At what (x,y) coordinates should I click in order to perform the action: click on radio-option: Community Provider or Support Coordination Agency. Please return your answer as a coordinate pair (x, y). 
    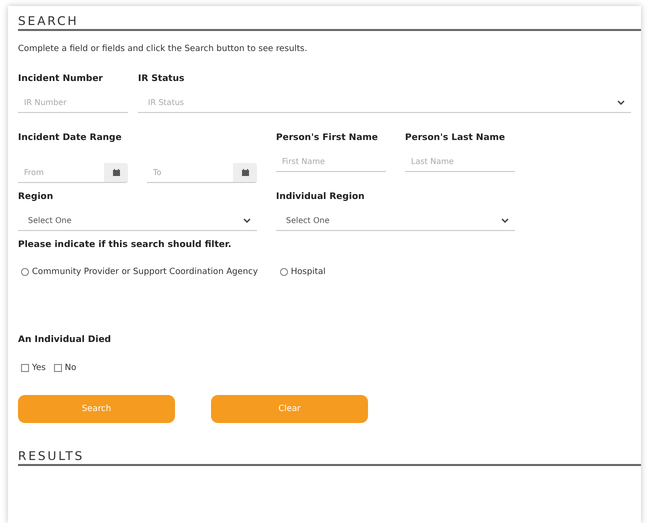
    Looking at the image, I should click on (139, 272).